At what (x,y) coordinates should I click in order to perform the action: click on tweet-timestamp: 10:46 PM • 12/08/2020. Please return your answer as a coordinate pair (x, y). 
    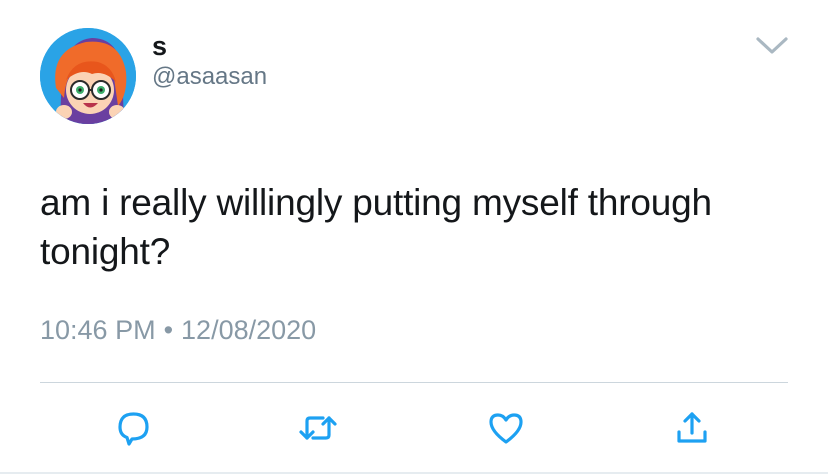
    Looking at the image, I should click on (178, 330).